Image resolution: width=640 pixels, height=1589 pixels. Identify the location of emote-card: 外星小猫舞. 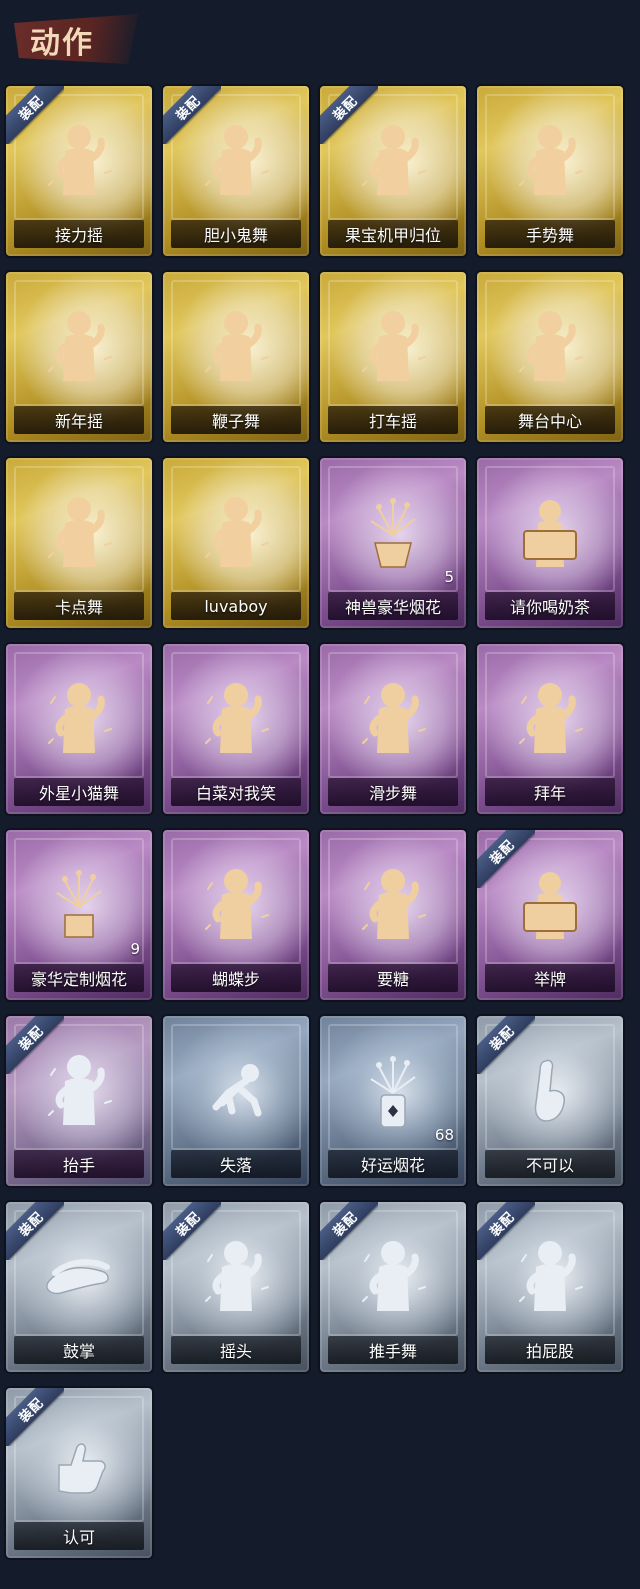
(79, 729).